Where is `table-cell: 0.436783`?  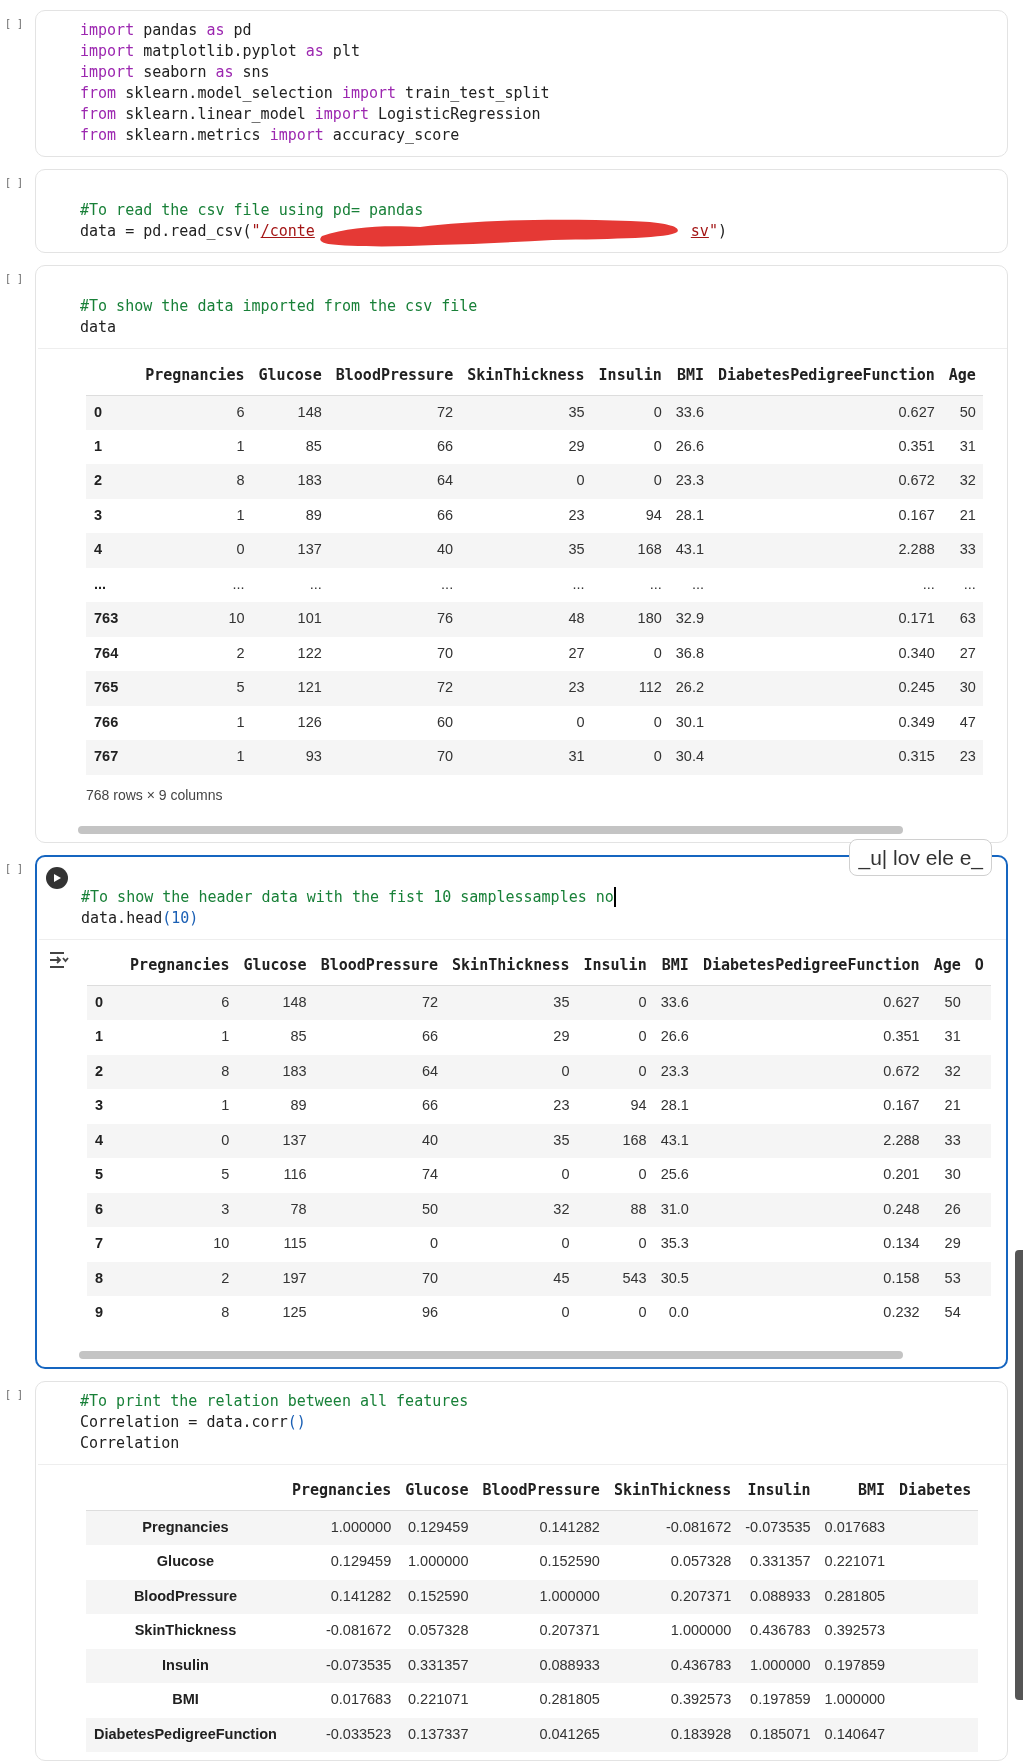 table-cell: 0.436783 is located at coordinates (672, 1665).